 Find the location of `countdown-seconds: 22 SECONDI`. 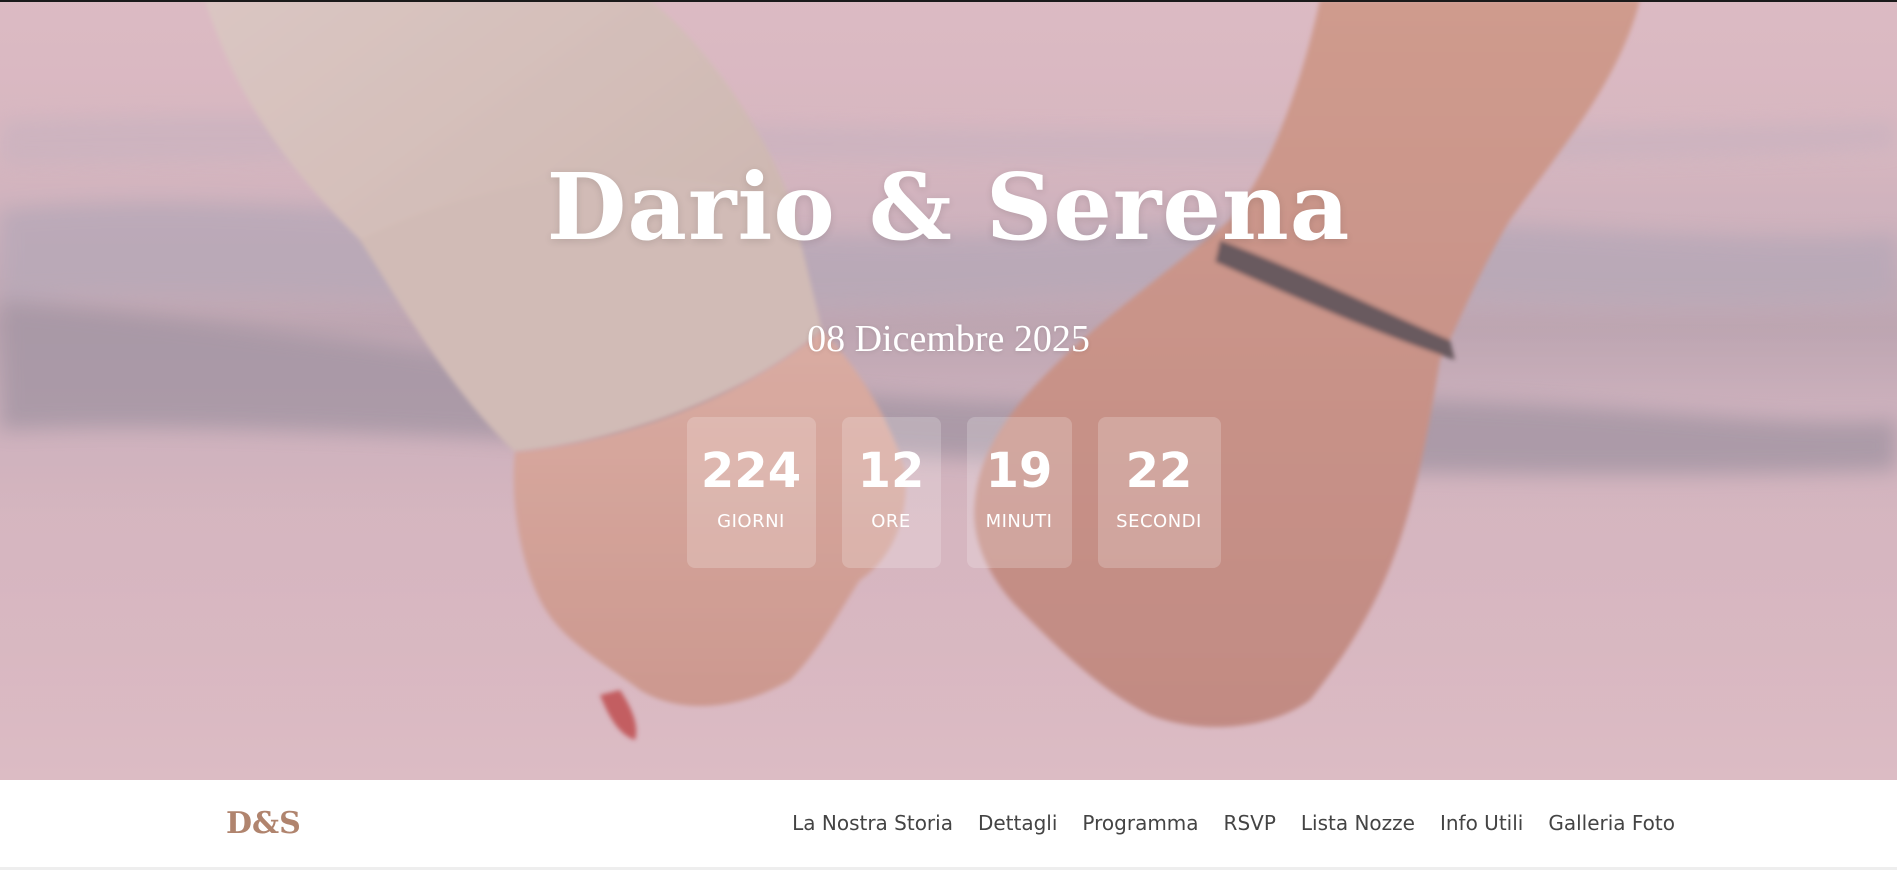

countdown-seconds: 22 SECONDI is located at coordinates (1159, 492).